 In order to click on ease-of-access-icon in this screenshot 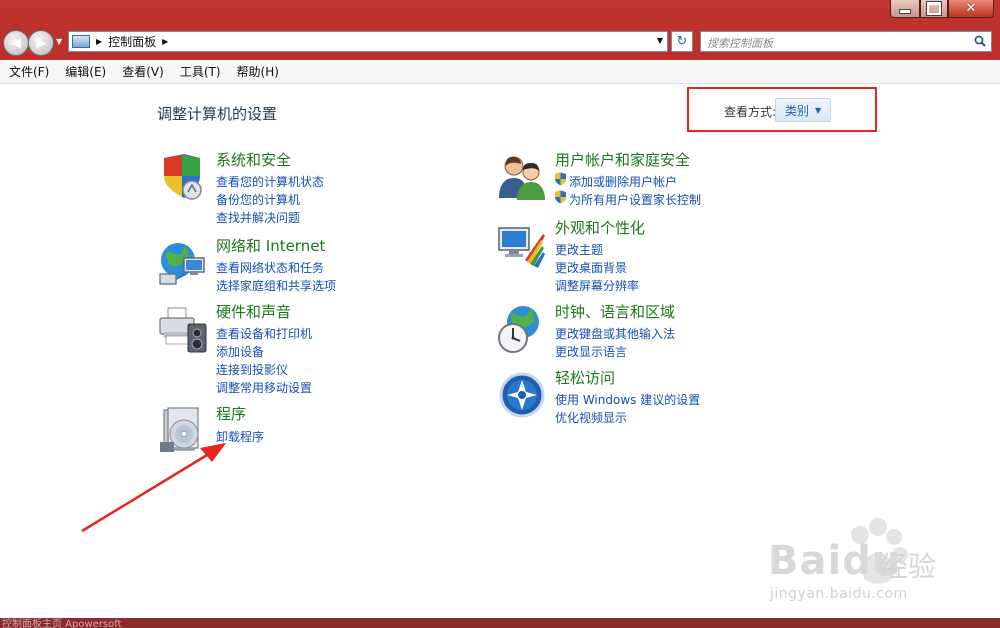, I will do `click(522, 395)`.